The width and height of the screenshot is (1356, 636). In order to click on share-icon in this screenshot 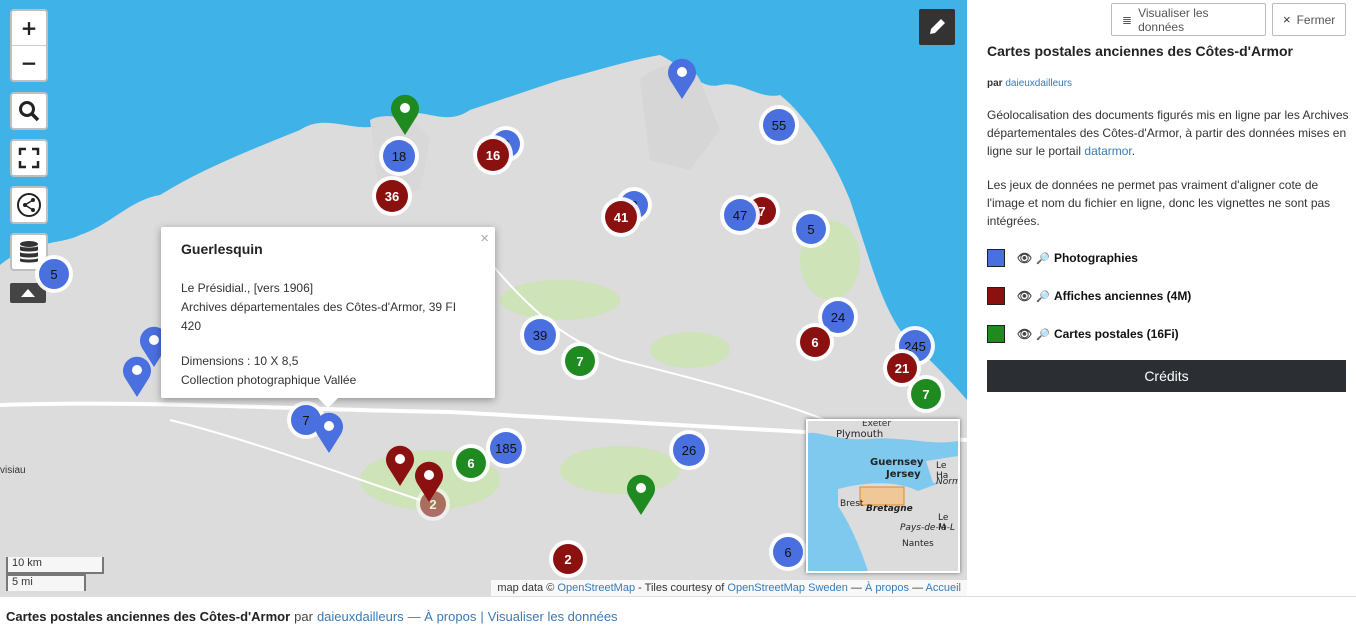, I will do `click(29, 205)`.